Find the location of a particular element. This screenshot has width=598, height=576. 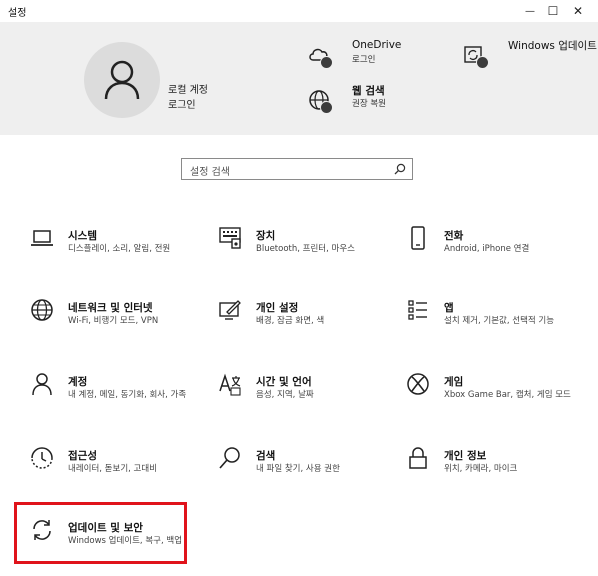

header-windows-update: Windows 업데이트 is located at coordinates (529, 57).